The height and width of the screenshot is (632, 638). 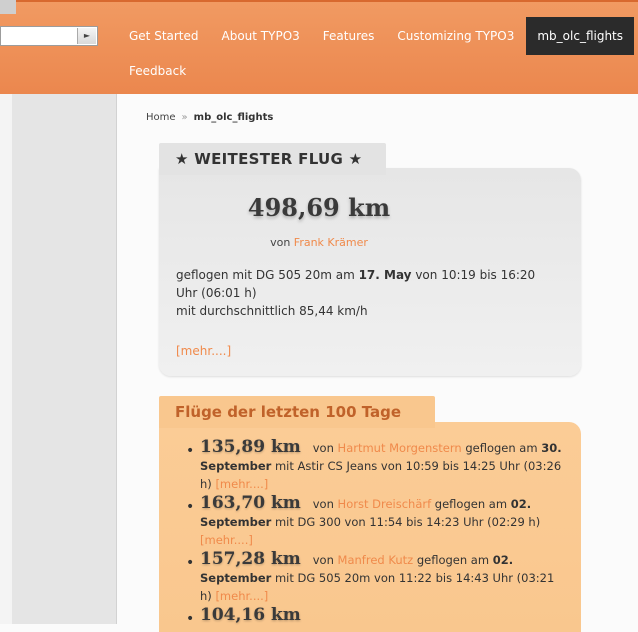 I want to click on breadcrumb-current: mb_olc_flights, so click(x=233, y=117).